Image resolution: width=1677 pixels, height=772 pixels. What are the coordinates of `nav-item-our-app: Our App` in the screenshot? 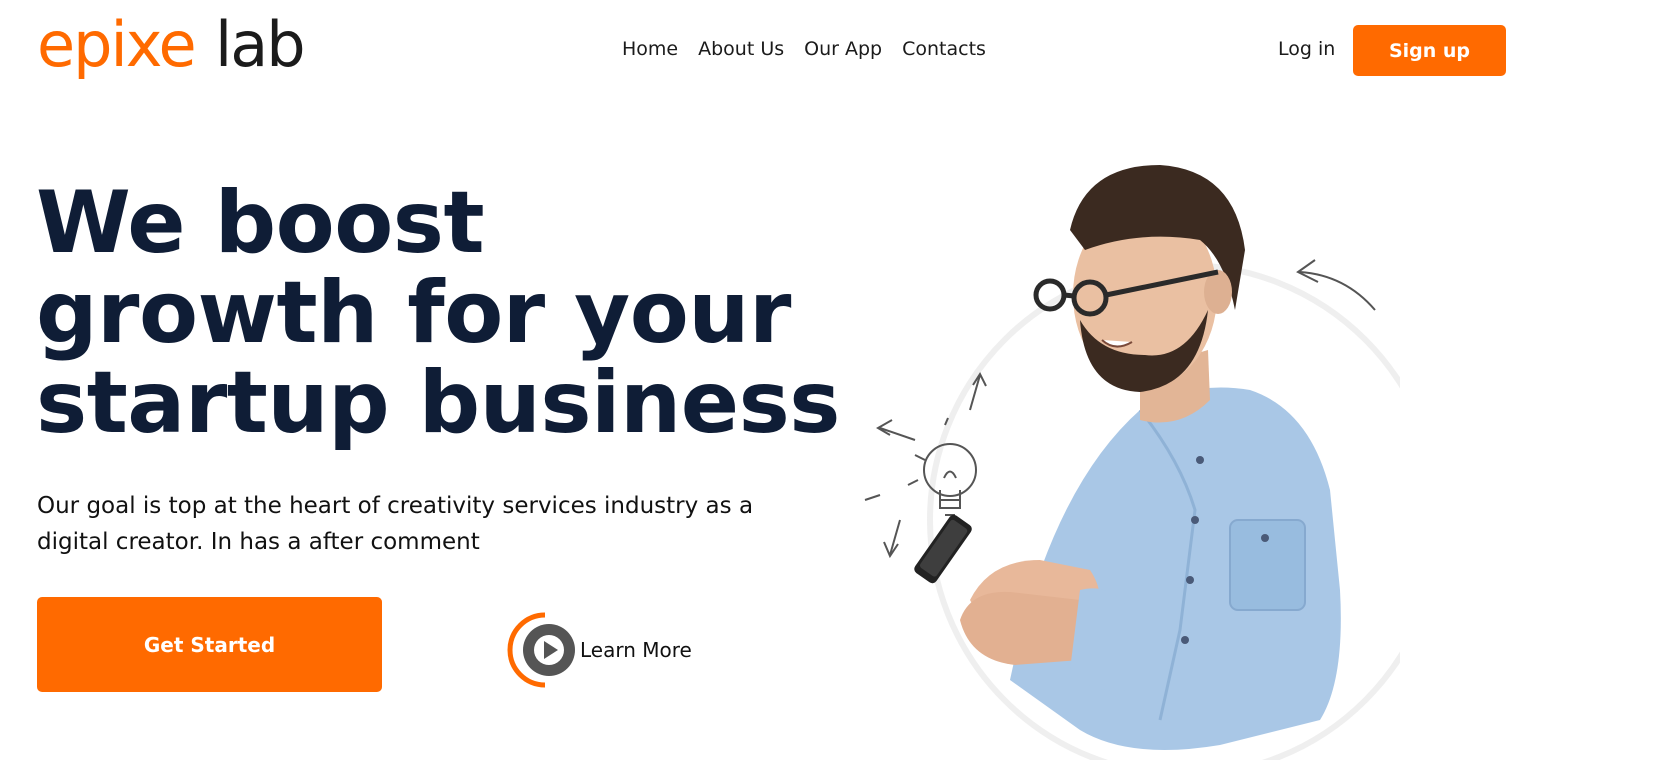 It's located at (843, 49).